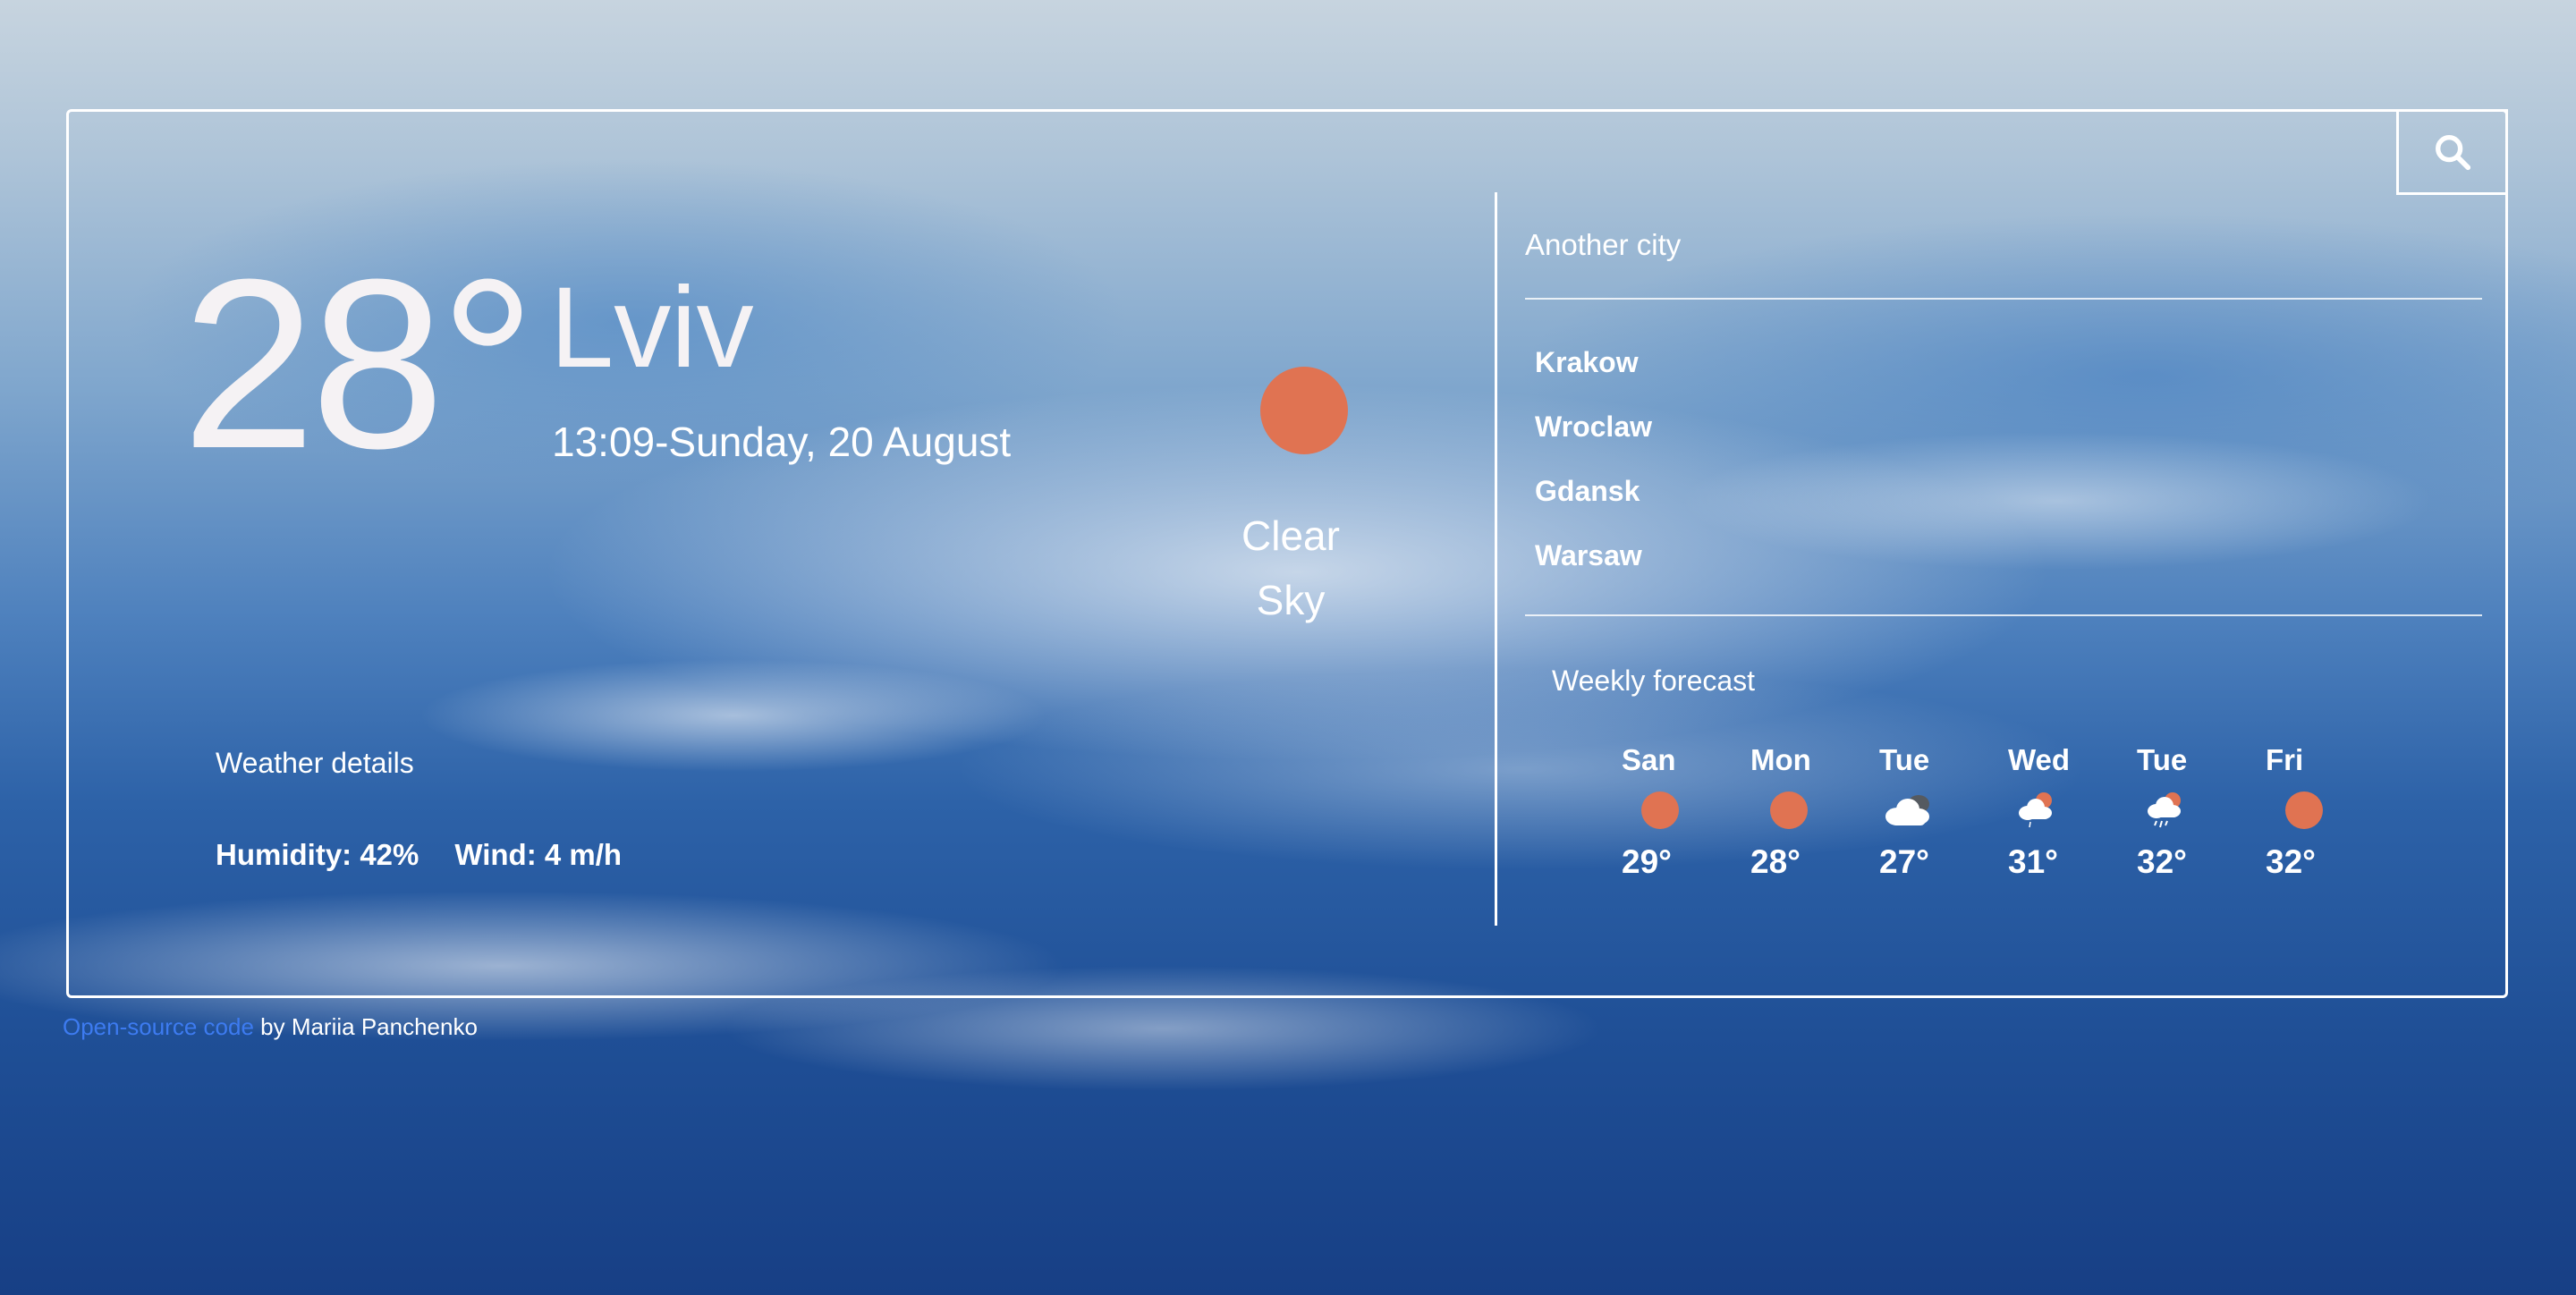  I want to click on humidity-value: Humidity: 42%, so click(317, 855).